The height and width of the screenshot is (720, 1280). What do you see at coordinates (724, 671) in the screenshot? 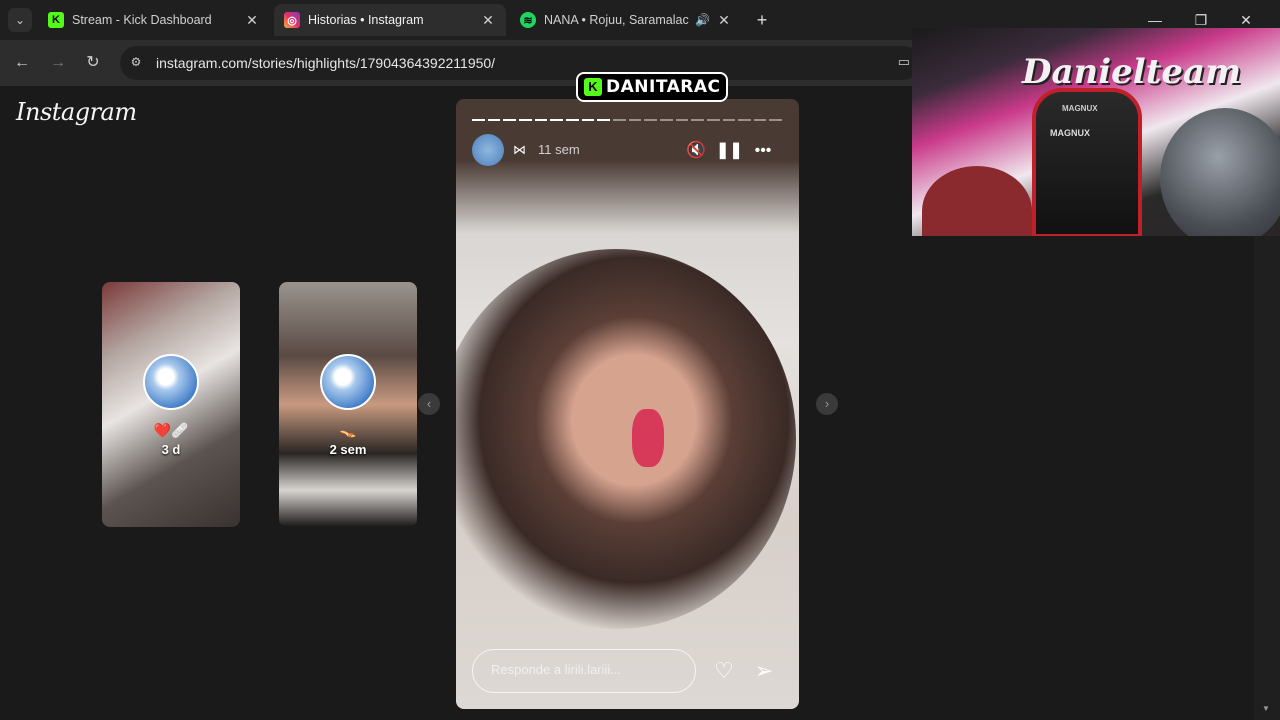
I see `like-heart-icon: ♡` at bounding box center [724, 671].